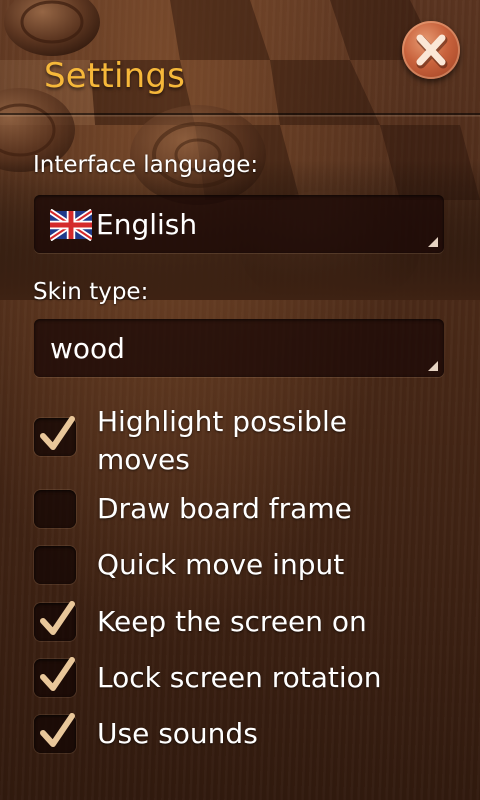 The image size is (480, 800). Describe the element at coordinates (239, 348) in the screenshot. I see `skin-select: wood` at that location.